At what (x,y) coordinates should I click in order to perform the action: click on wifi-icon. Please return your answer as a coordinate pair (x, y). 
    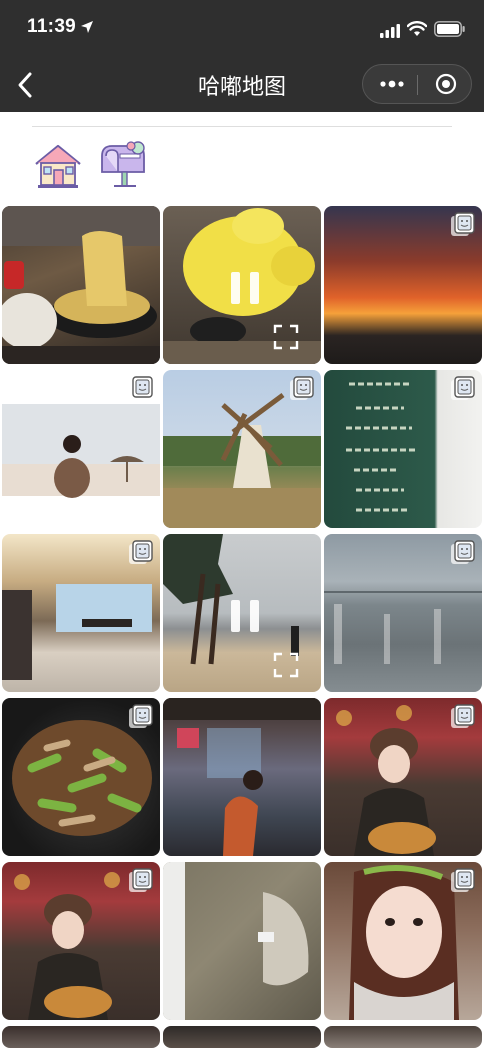
    Looking at the image, I should click on (417, 28).